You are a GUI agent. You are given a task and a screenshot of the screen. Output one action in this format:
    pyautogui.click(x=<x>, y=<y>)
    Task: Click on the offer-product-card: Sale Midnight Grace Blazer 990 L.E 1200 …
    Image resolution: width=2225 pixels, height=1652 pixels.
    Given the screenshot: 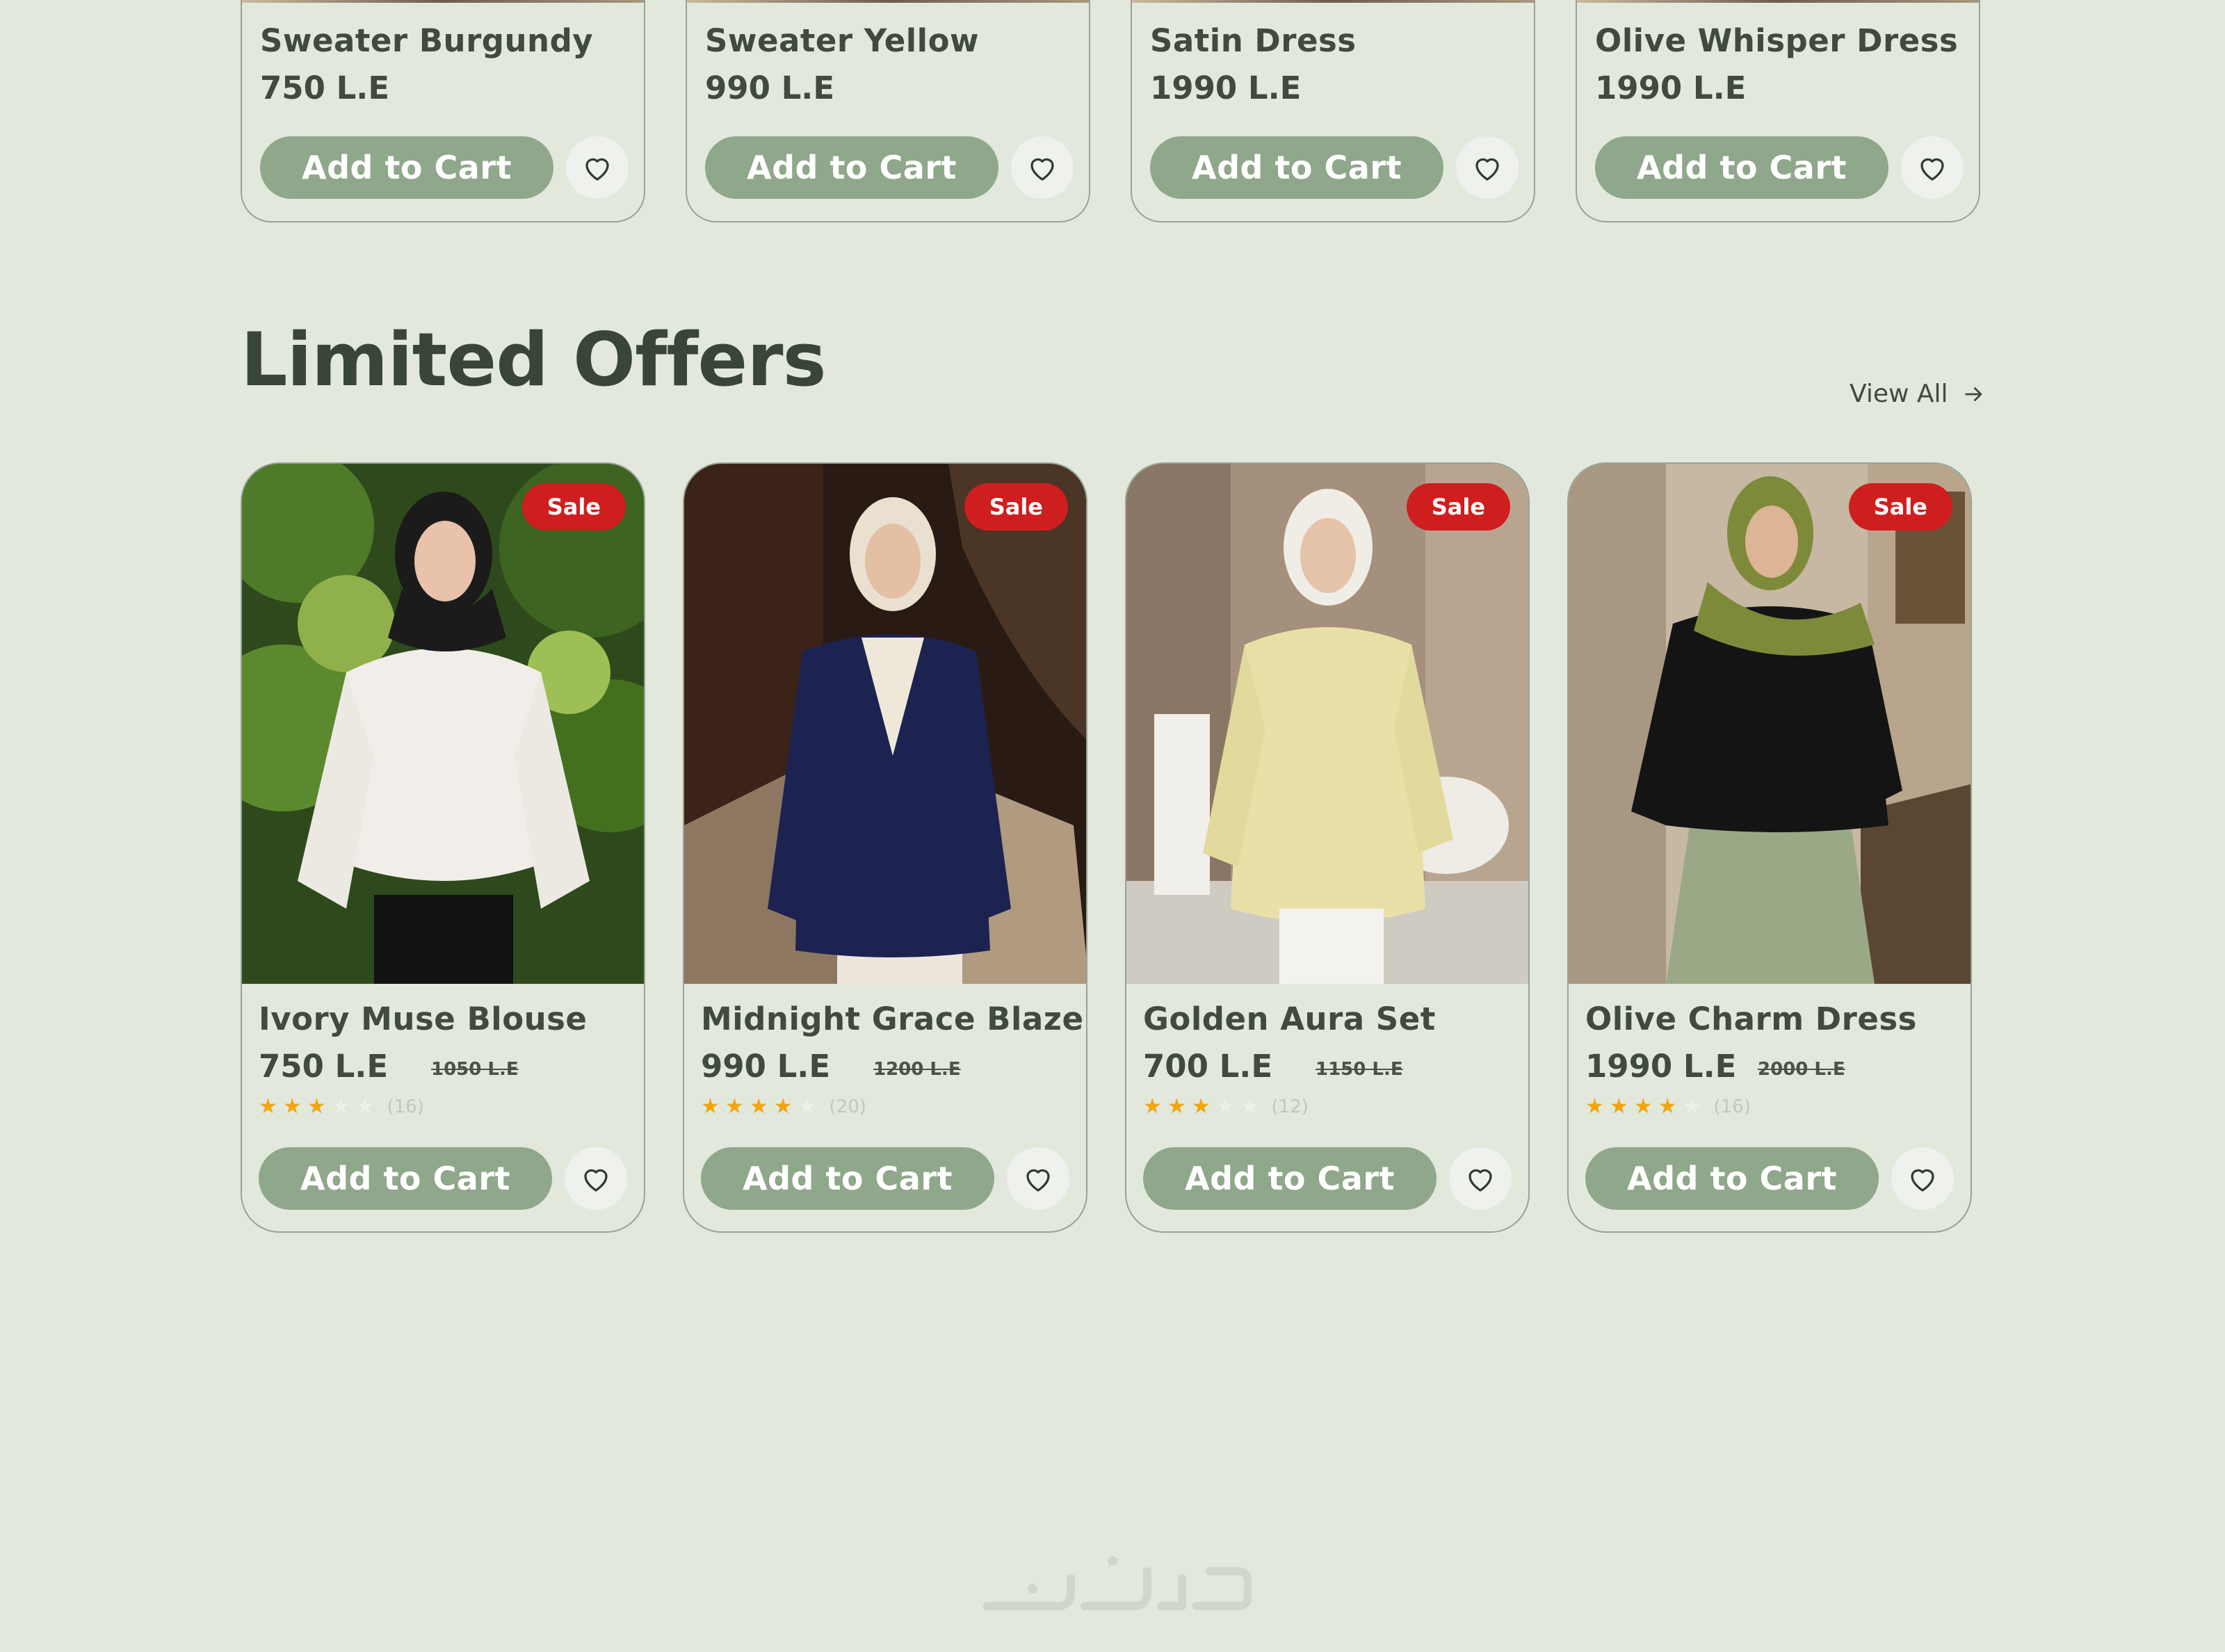 What is the action you would take?
    pyautogui.click(x=885, y=847)
    